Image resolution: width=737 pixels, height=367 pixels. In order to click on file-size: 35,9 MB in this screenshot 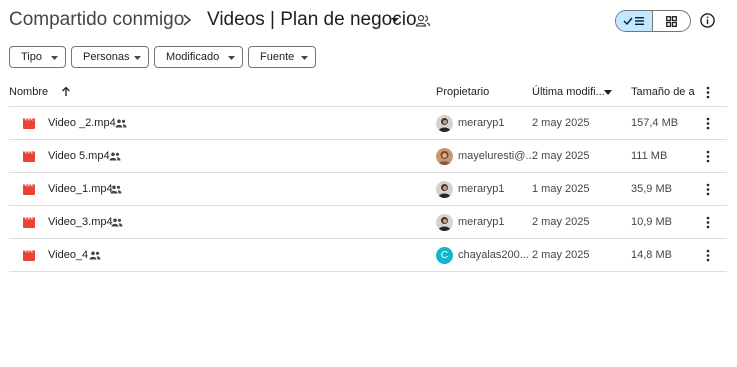, I will do `click(651, 189)`.